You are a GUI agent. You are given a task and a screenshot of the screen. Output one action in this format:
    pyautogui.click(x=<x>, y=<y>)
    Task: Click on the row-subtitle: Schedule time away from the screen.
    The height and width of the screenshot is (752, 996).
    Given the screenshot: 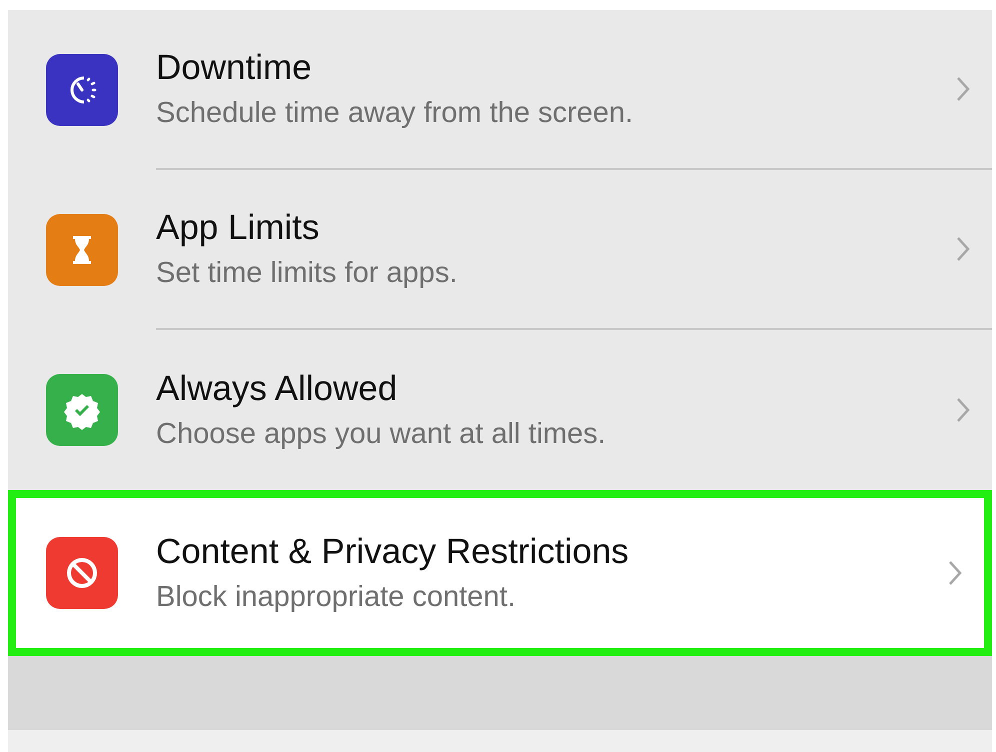 What is the action you would take?
    pyautogui.click(x=395, y=113)
    